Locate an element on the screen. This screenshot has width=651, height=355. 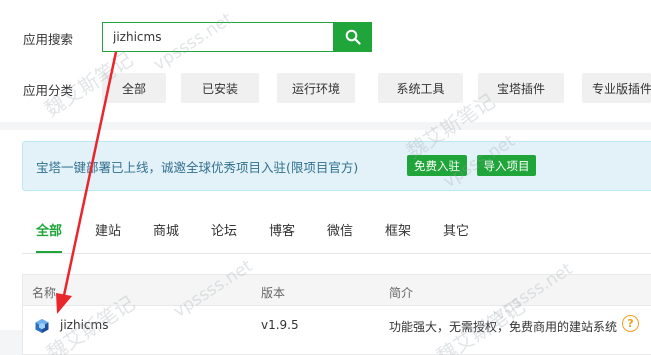
help-icon: ? is located at coordinates (630, 323).